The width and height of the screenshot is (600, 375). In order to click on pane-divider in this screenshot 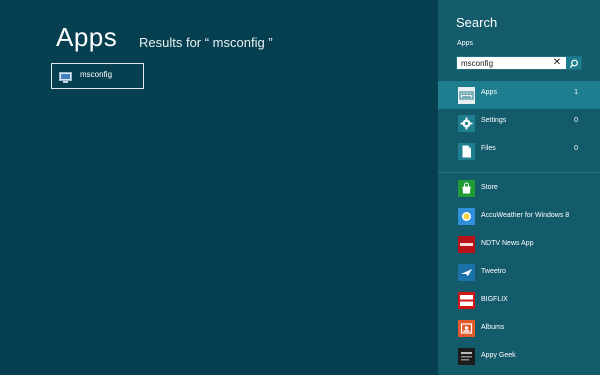, I will do `click(519, 172)`.